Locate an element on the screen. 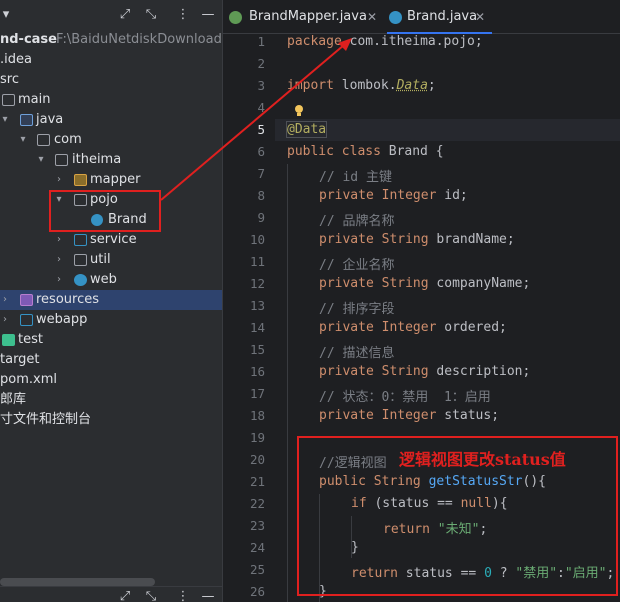  line-number: 21 is located at coordinates (257, 481).